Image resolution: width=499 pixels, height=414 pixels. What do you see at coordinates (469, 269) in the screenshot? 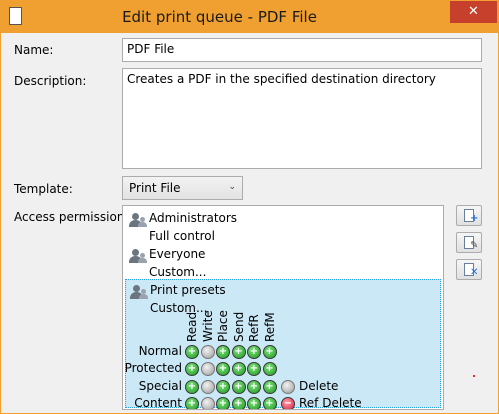
I see `remove-permission-button: ✕` at bounding box center [469, 269].